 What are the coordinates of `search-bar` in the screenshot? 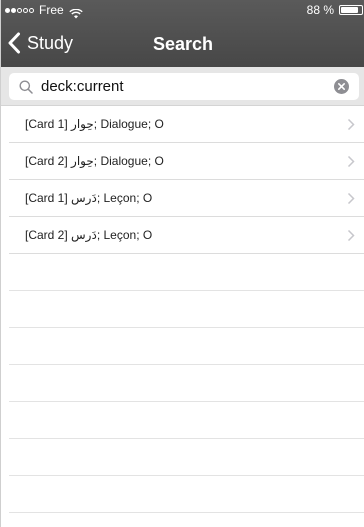 It's located at (182, 86).